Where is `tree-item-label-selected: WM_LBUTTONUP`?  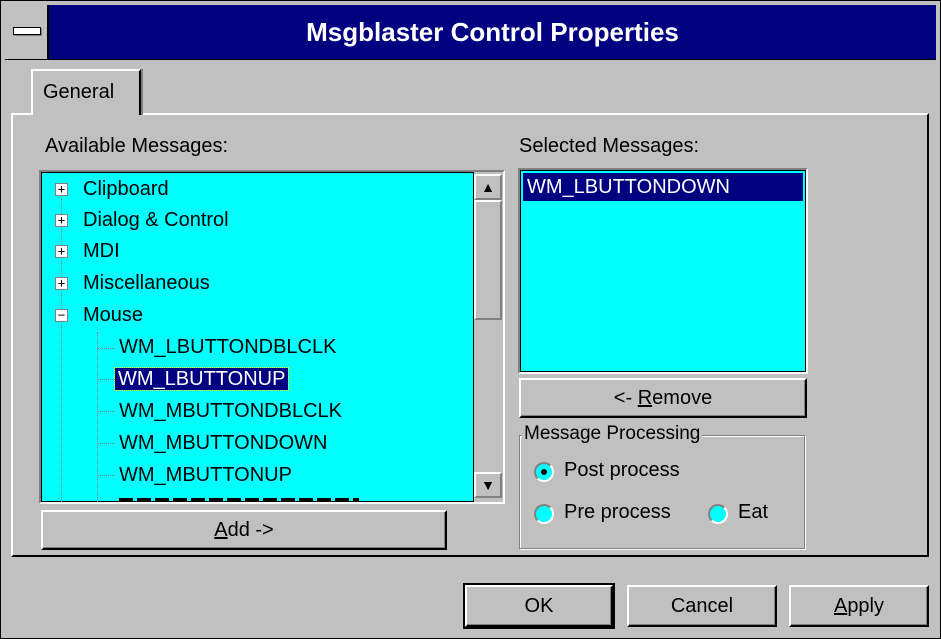
tree-item-label-selected: WM_LBUTTONUP is located at coordinates (201, 379).